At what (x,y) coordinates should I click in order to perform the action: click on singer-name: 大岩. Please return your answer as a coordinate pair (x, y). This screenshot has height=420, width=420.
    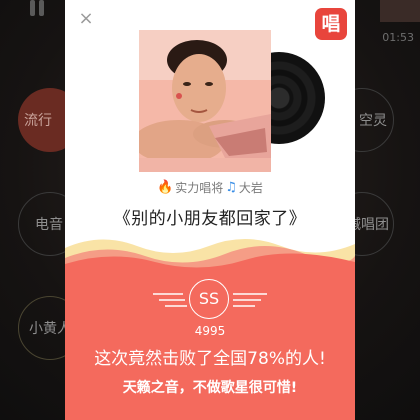
    Looking at the image, I should click on (250, 187).